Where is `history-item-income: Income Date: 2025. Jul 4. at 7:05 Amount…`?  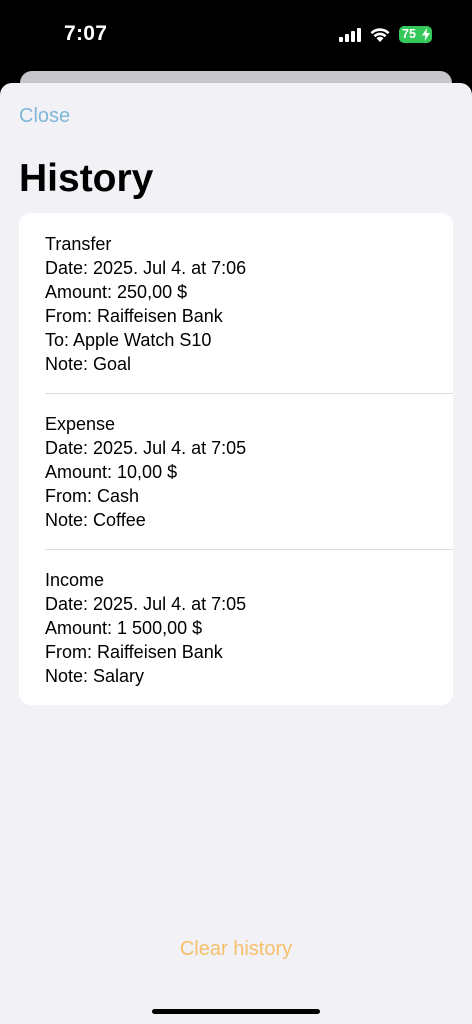
history-item-income: Income Date: 2025. Jul 4. at 7:05 Amount… is located at coordinates (236, 627).